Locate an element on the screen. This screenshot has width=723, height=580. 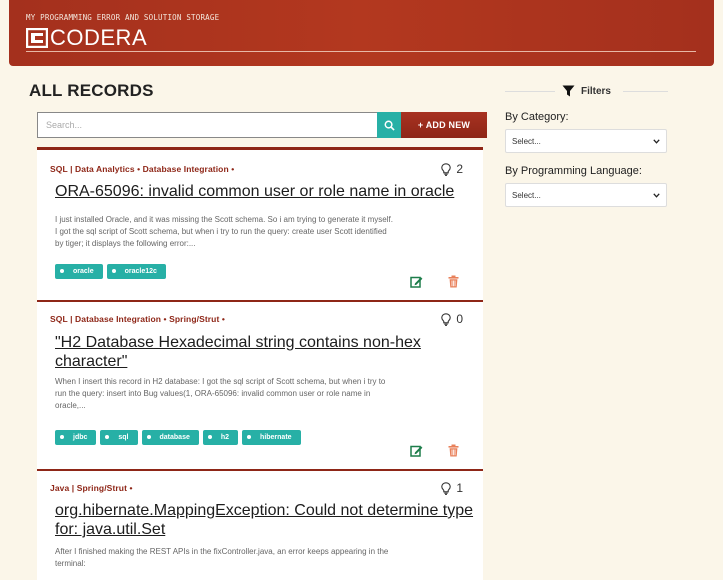
tag-chip: oracle12c is located at coordinates (136, 271).